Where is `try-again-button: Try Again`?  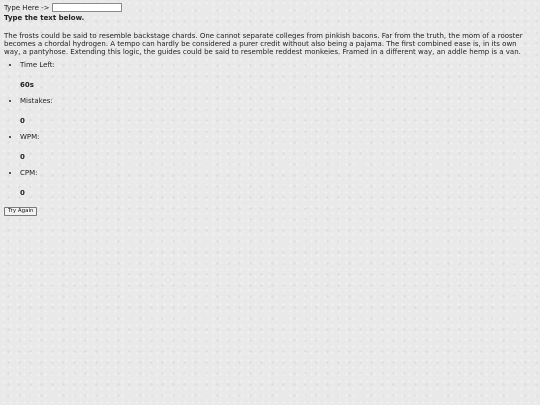
try-again-button: Try Again is located at coordinates (21, 211).